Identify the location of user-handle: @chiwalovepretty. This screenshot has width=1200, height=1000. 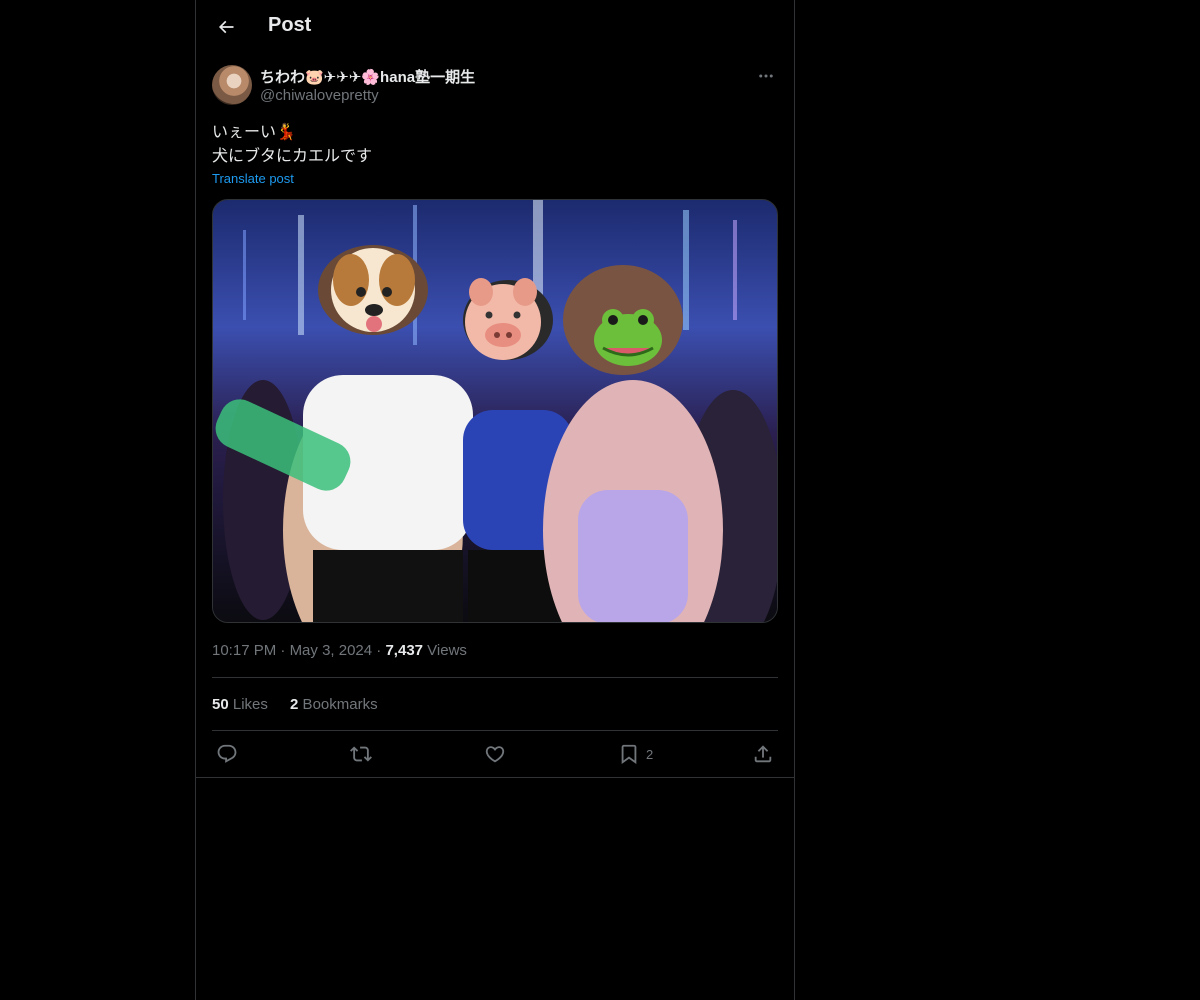
(319, 95).